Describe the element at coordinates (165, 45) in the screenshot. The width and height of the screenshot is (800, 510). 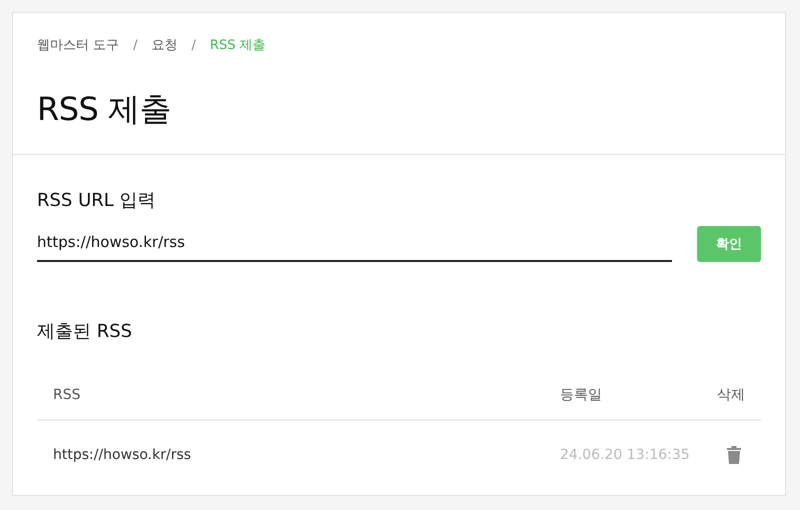
I see `breadcrumb-item: 요청` at that location.